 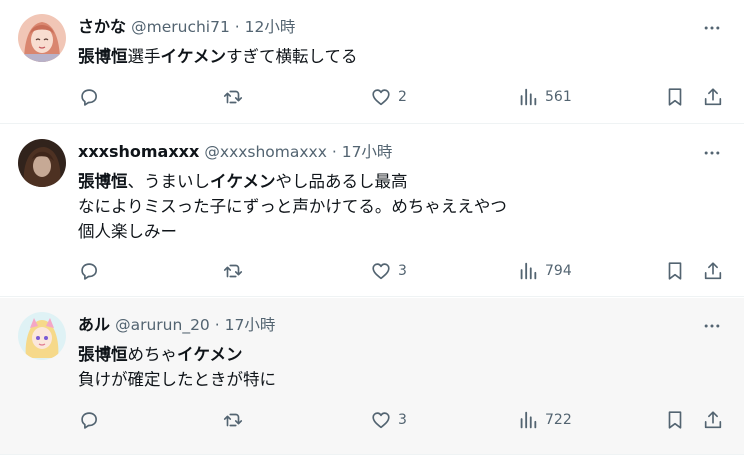 I want to click on action-bar: 3 722, so click(x=372, y=420).